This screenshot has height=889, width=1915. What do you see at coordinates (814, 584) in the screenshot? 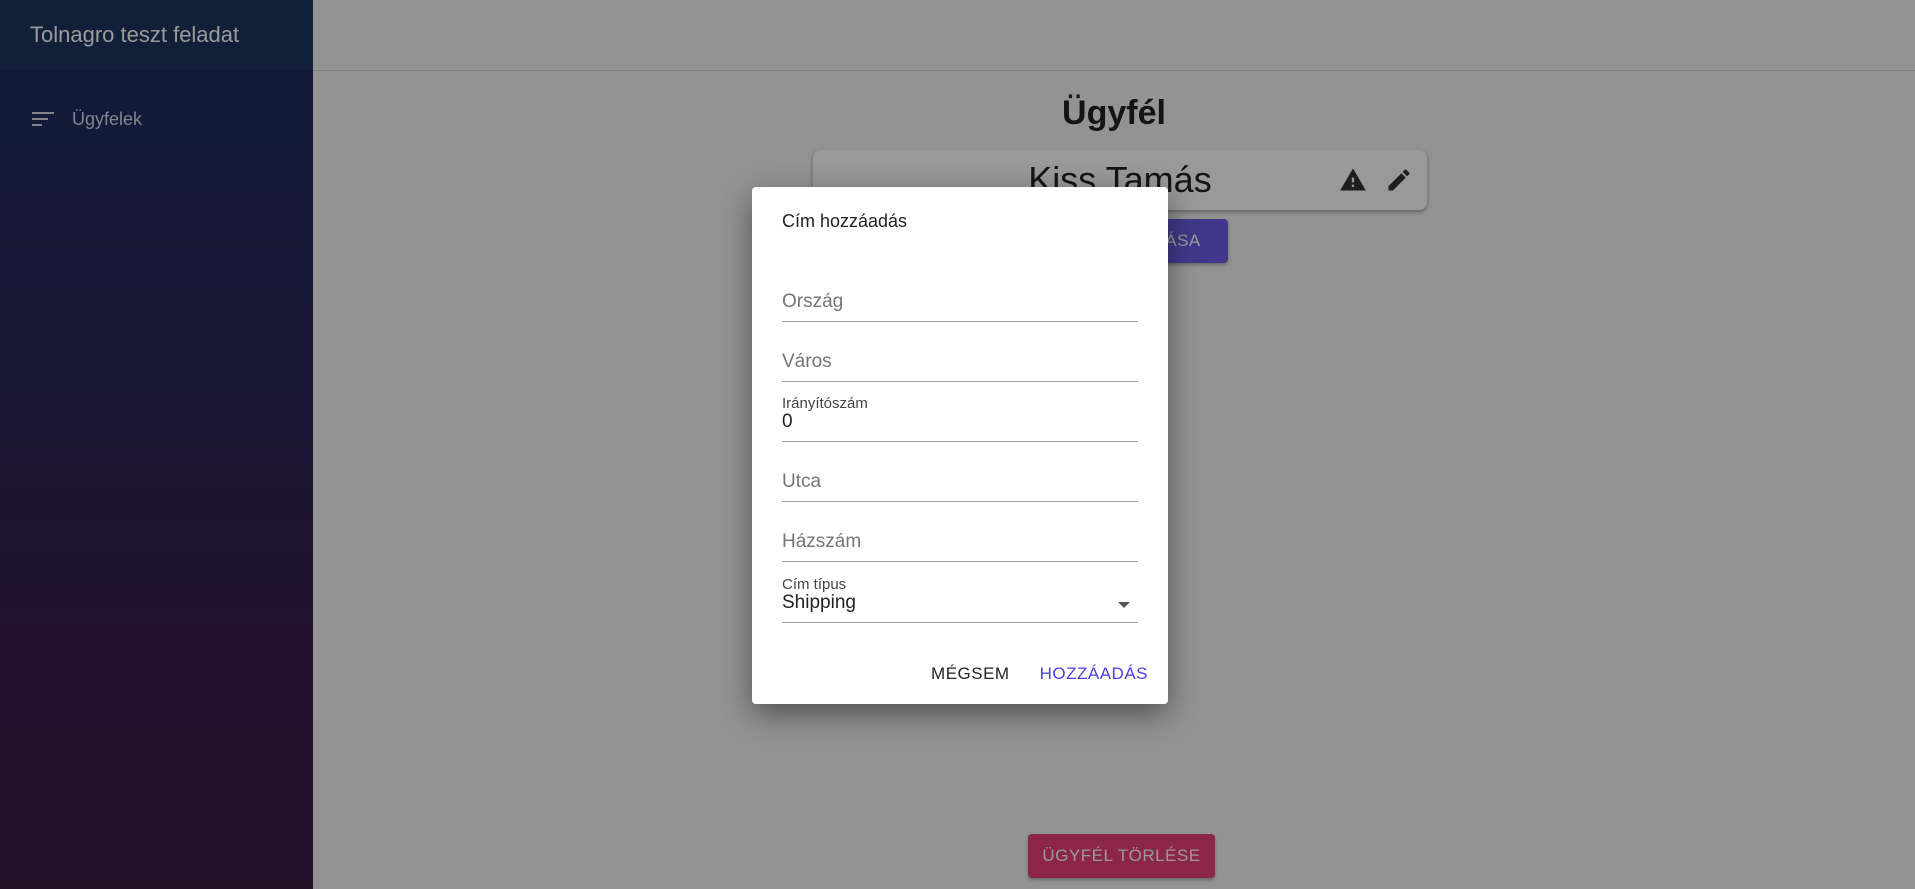
I see `address-type-label: Cím típus` at bounding box center [814, 584].